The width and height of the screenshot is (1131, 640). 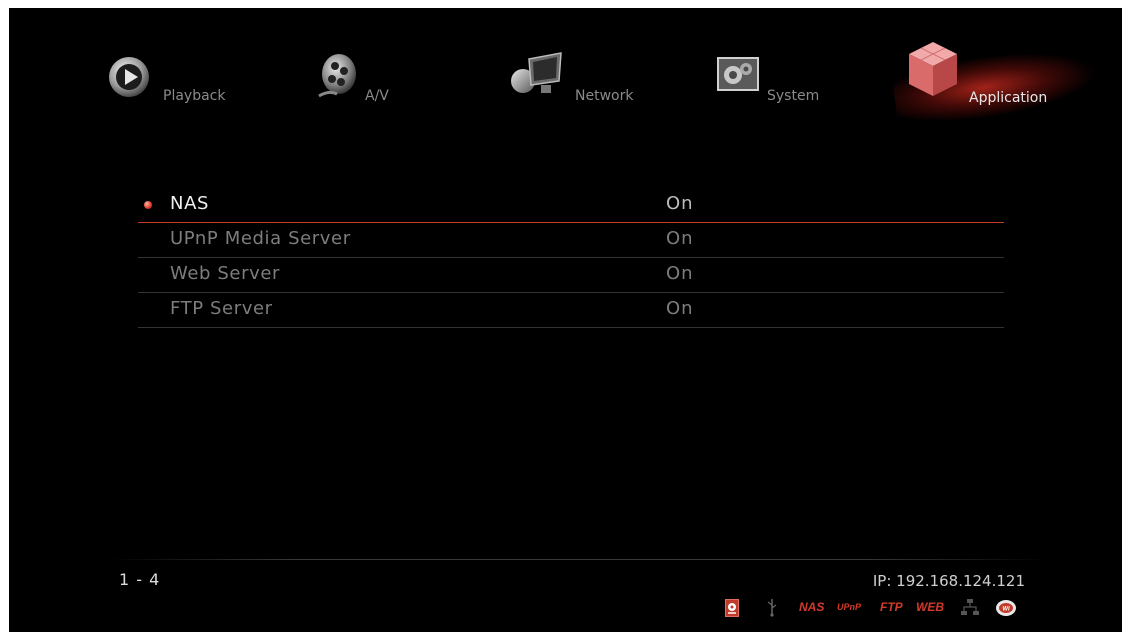 I want to click on list-item-web-server: Web Server On, so click(x=571, y=275).